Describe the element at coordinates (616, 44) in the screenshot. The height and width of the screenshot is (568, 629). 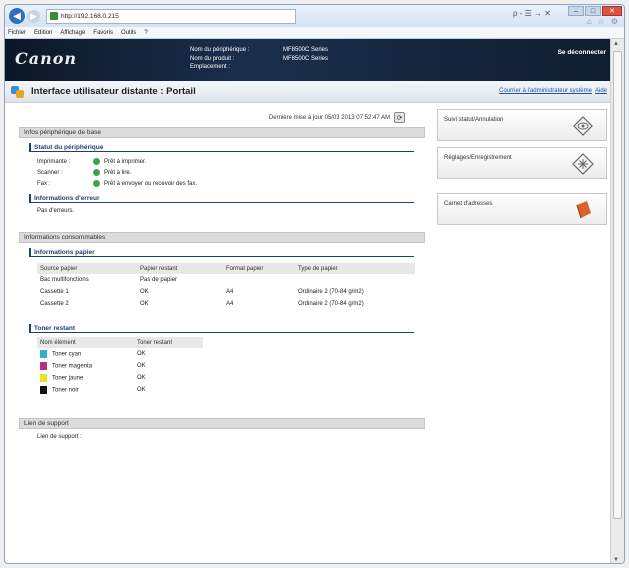
I see `scroll-up-icon: ▲` at that location.